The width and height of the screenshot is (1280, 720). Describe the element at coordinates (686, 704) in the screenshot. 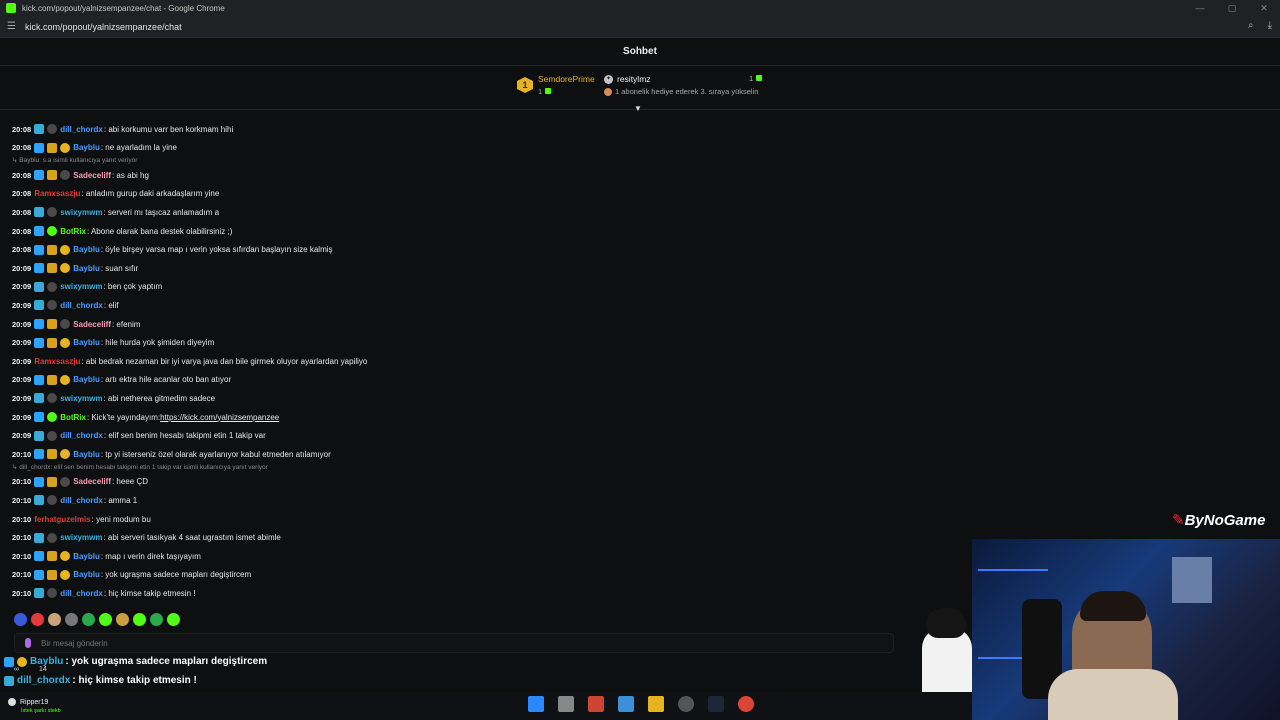

I see `obs-icon` at that location.